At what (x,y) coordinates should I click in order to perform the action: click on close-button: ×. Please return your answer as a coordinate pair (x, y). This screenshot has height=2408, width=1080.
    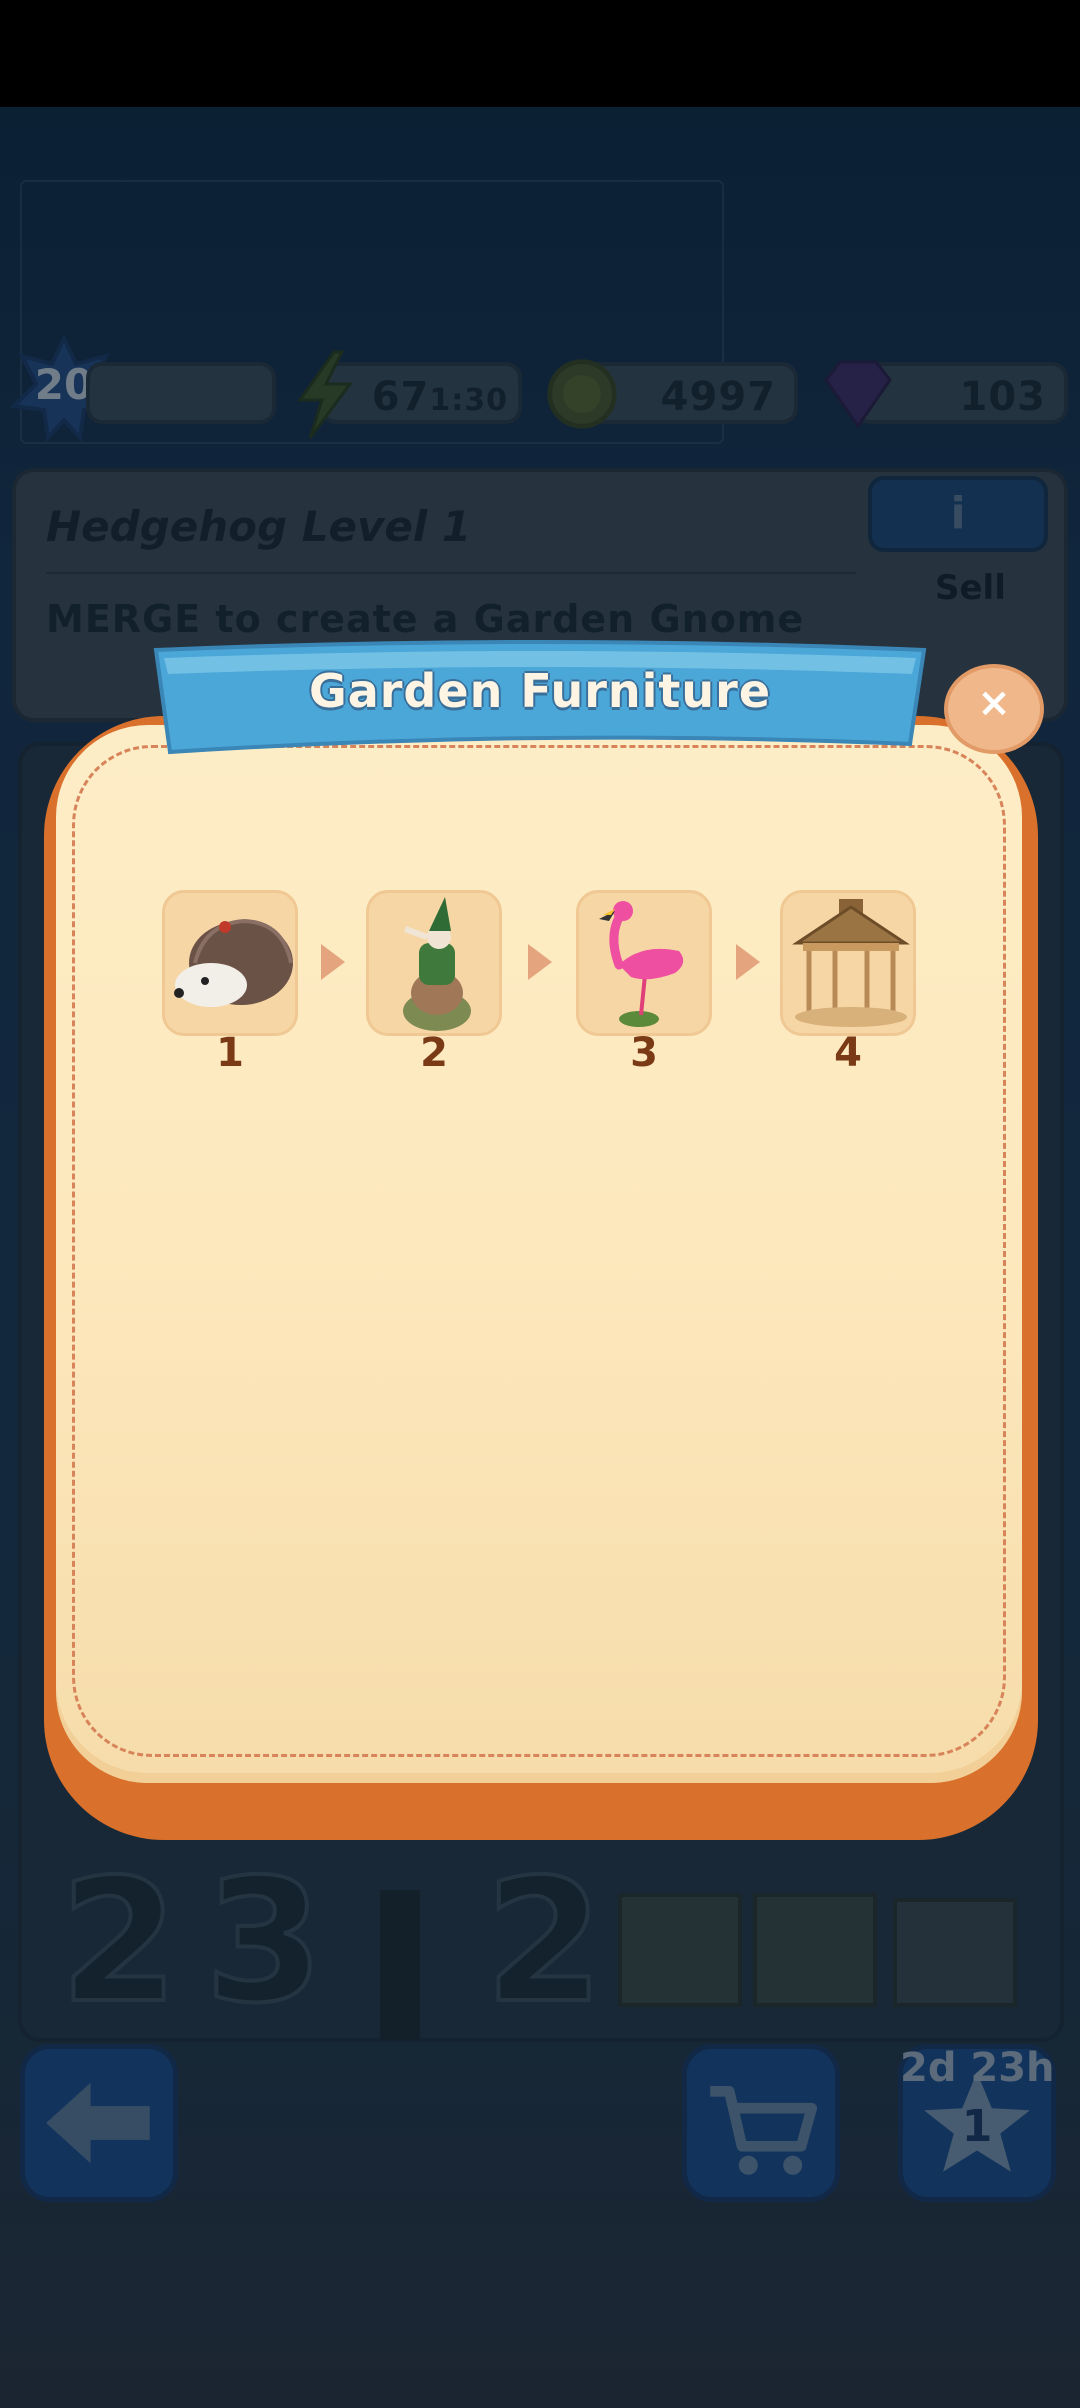
    Looking at the image, I should click on (994, 709).